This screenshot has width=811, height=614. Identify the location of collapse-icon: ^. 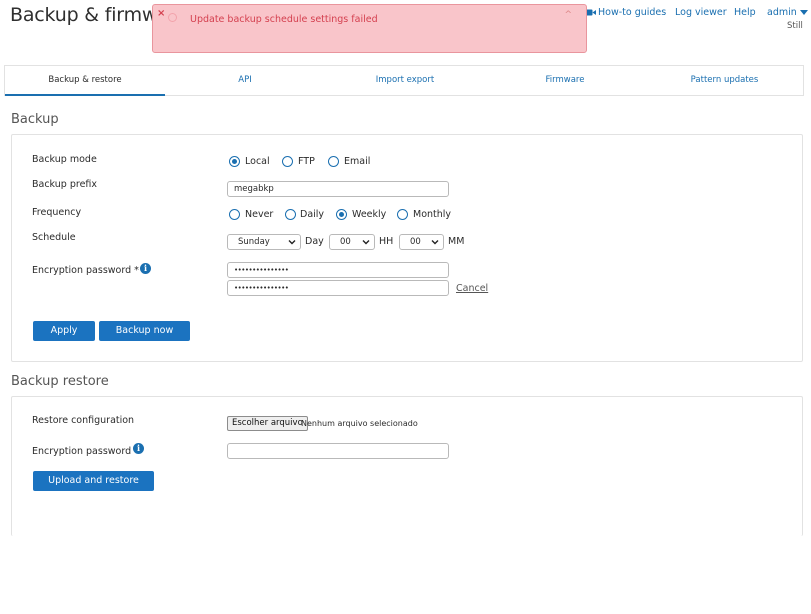
(568, 15).